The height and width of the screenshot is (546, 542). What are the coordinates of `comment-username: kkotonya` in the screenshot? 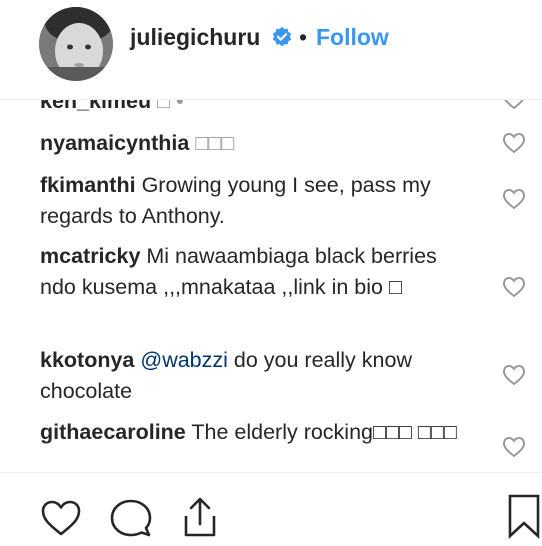 It's located at (87, 360).